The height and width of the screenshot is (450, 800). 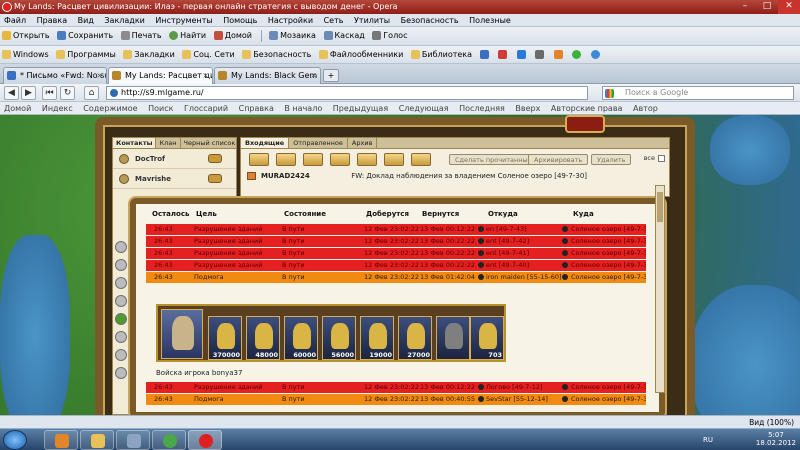 I want to click on menu-security: Безопасность, so click(x=430, y=20).